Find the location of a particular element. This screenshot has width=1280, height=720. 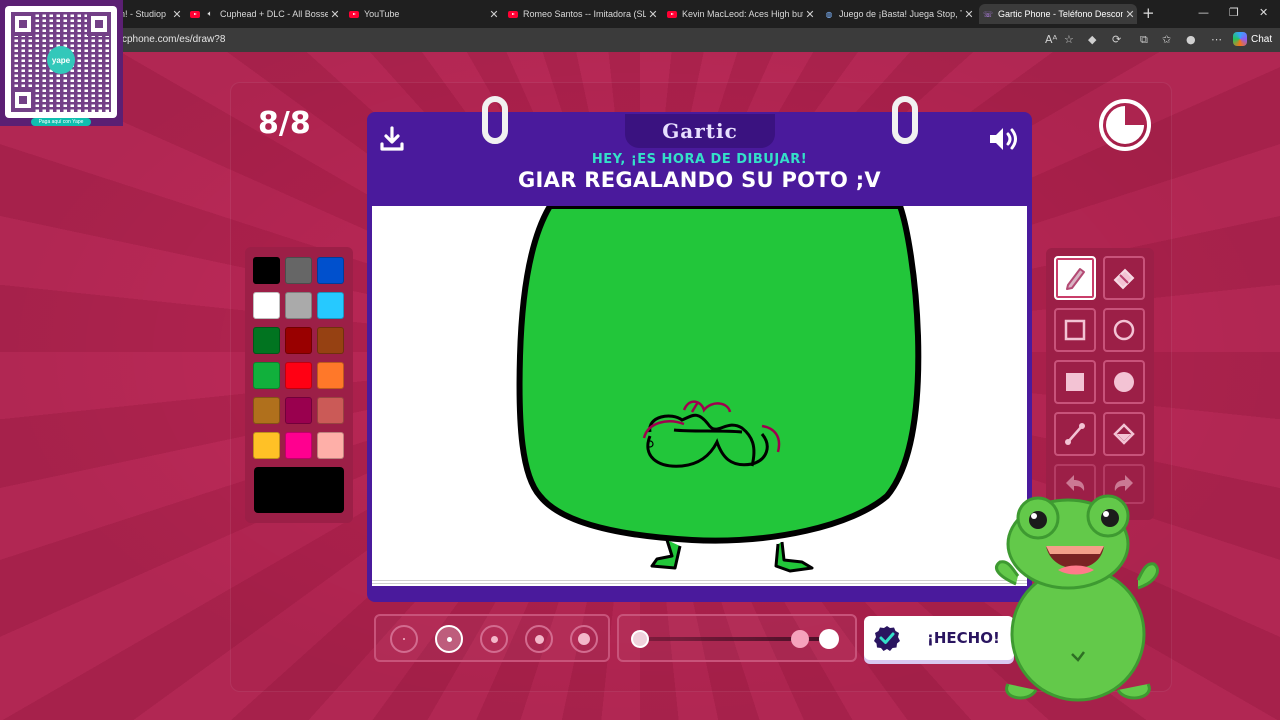

browser-tab: Romeo Santos -- Imitadora (SLOW ✕ is located at coordinates (584, 14).